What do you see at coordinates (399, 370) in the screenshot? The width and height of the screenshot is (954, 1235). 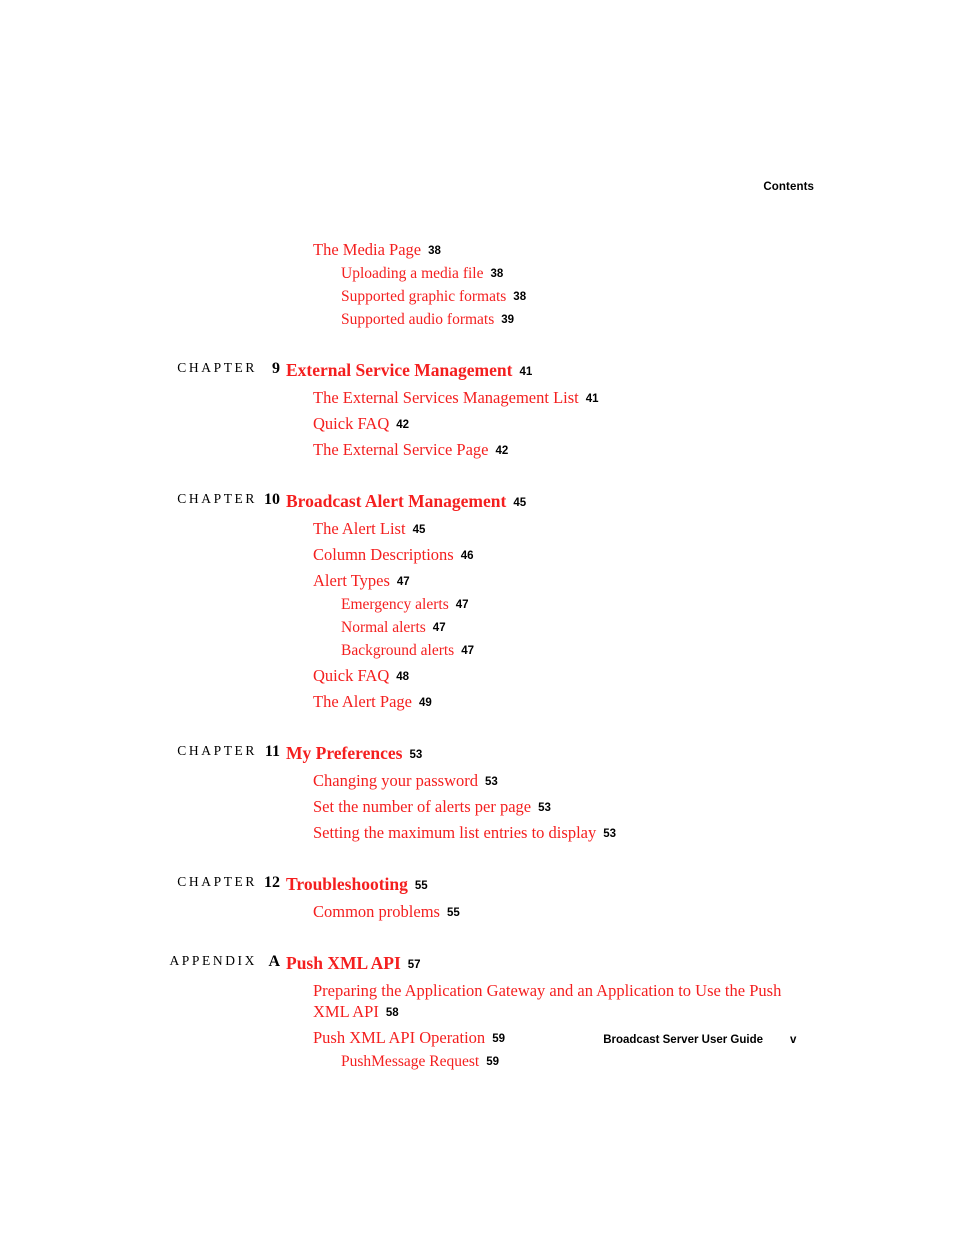 I see `toc-chapter-title: External Service Management` at bounding box center [399, 370].